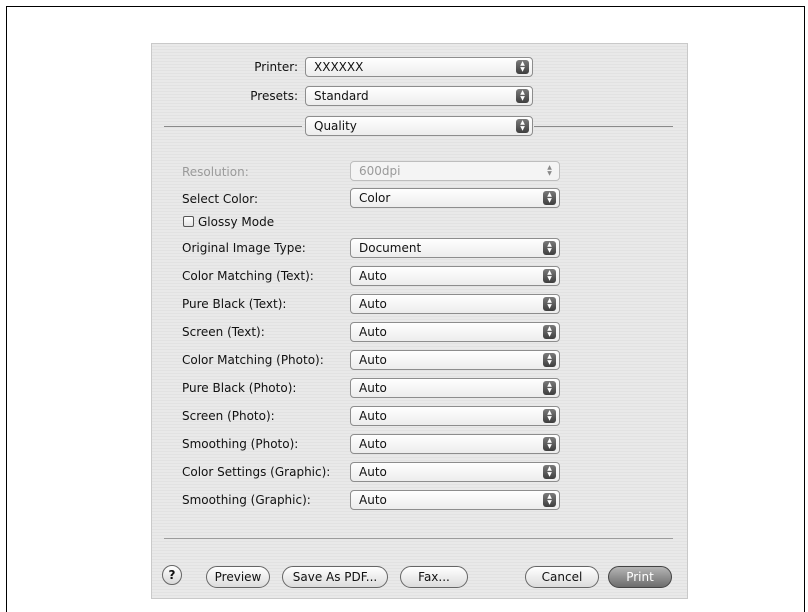 This screenshot has height=612, width=808. What do you see at coordinates (603, 126) in the screenshot?
I see `separator-right` at bounding box center [603, 126].